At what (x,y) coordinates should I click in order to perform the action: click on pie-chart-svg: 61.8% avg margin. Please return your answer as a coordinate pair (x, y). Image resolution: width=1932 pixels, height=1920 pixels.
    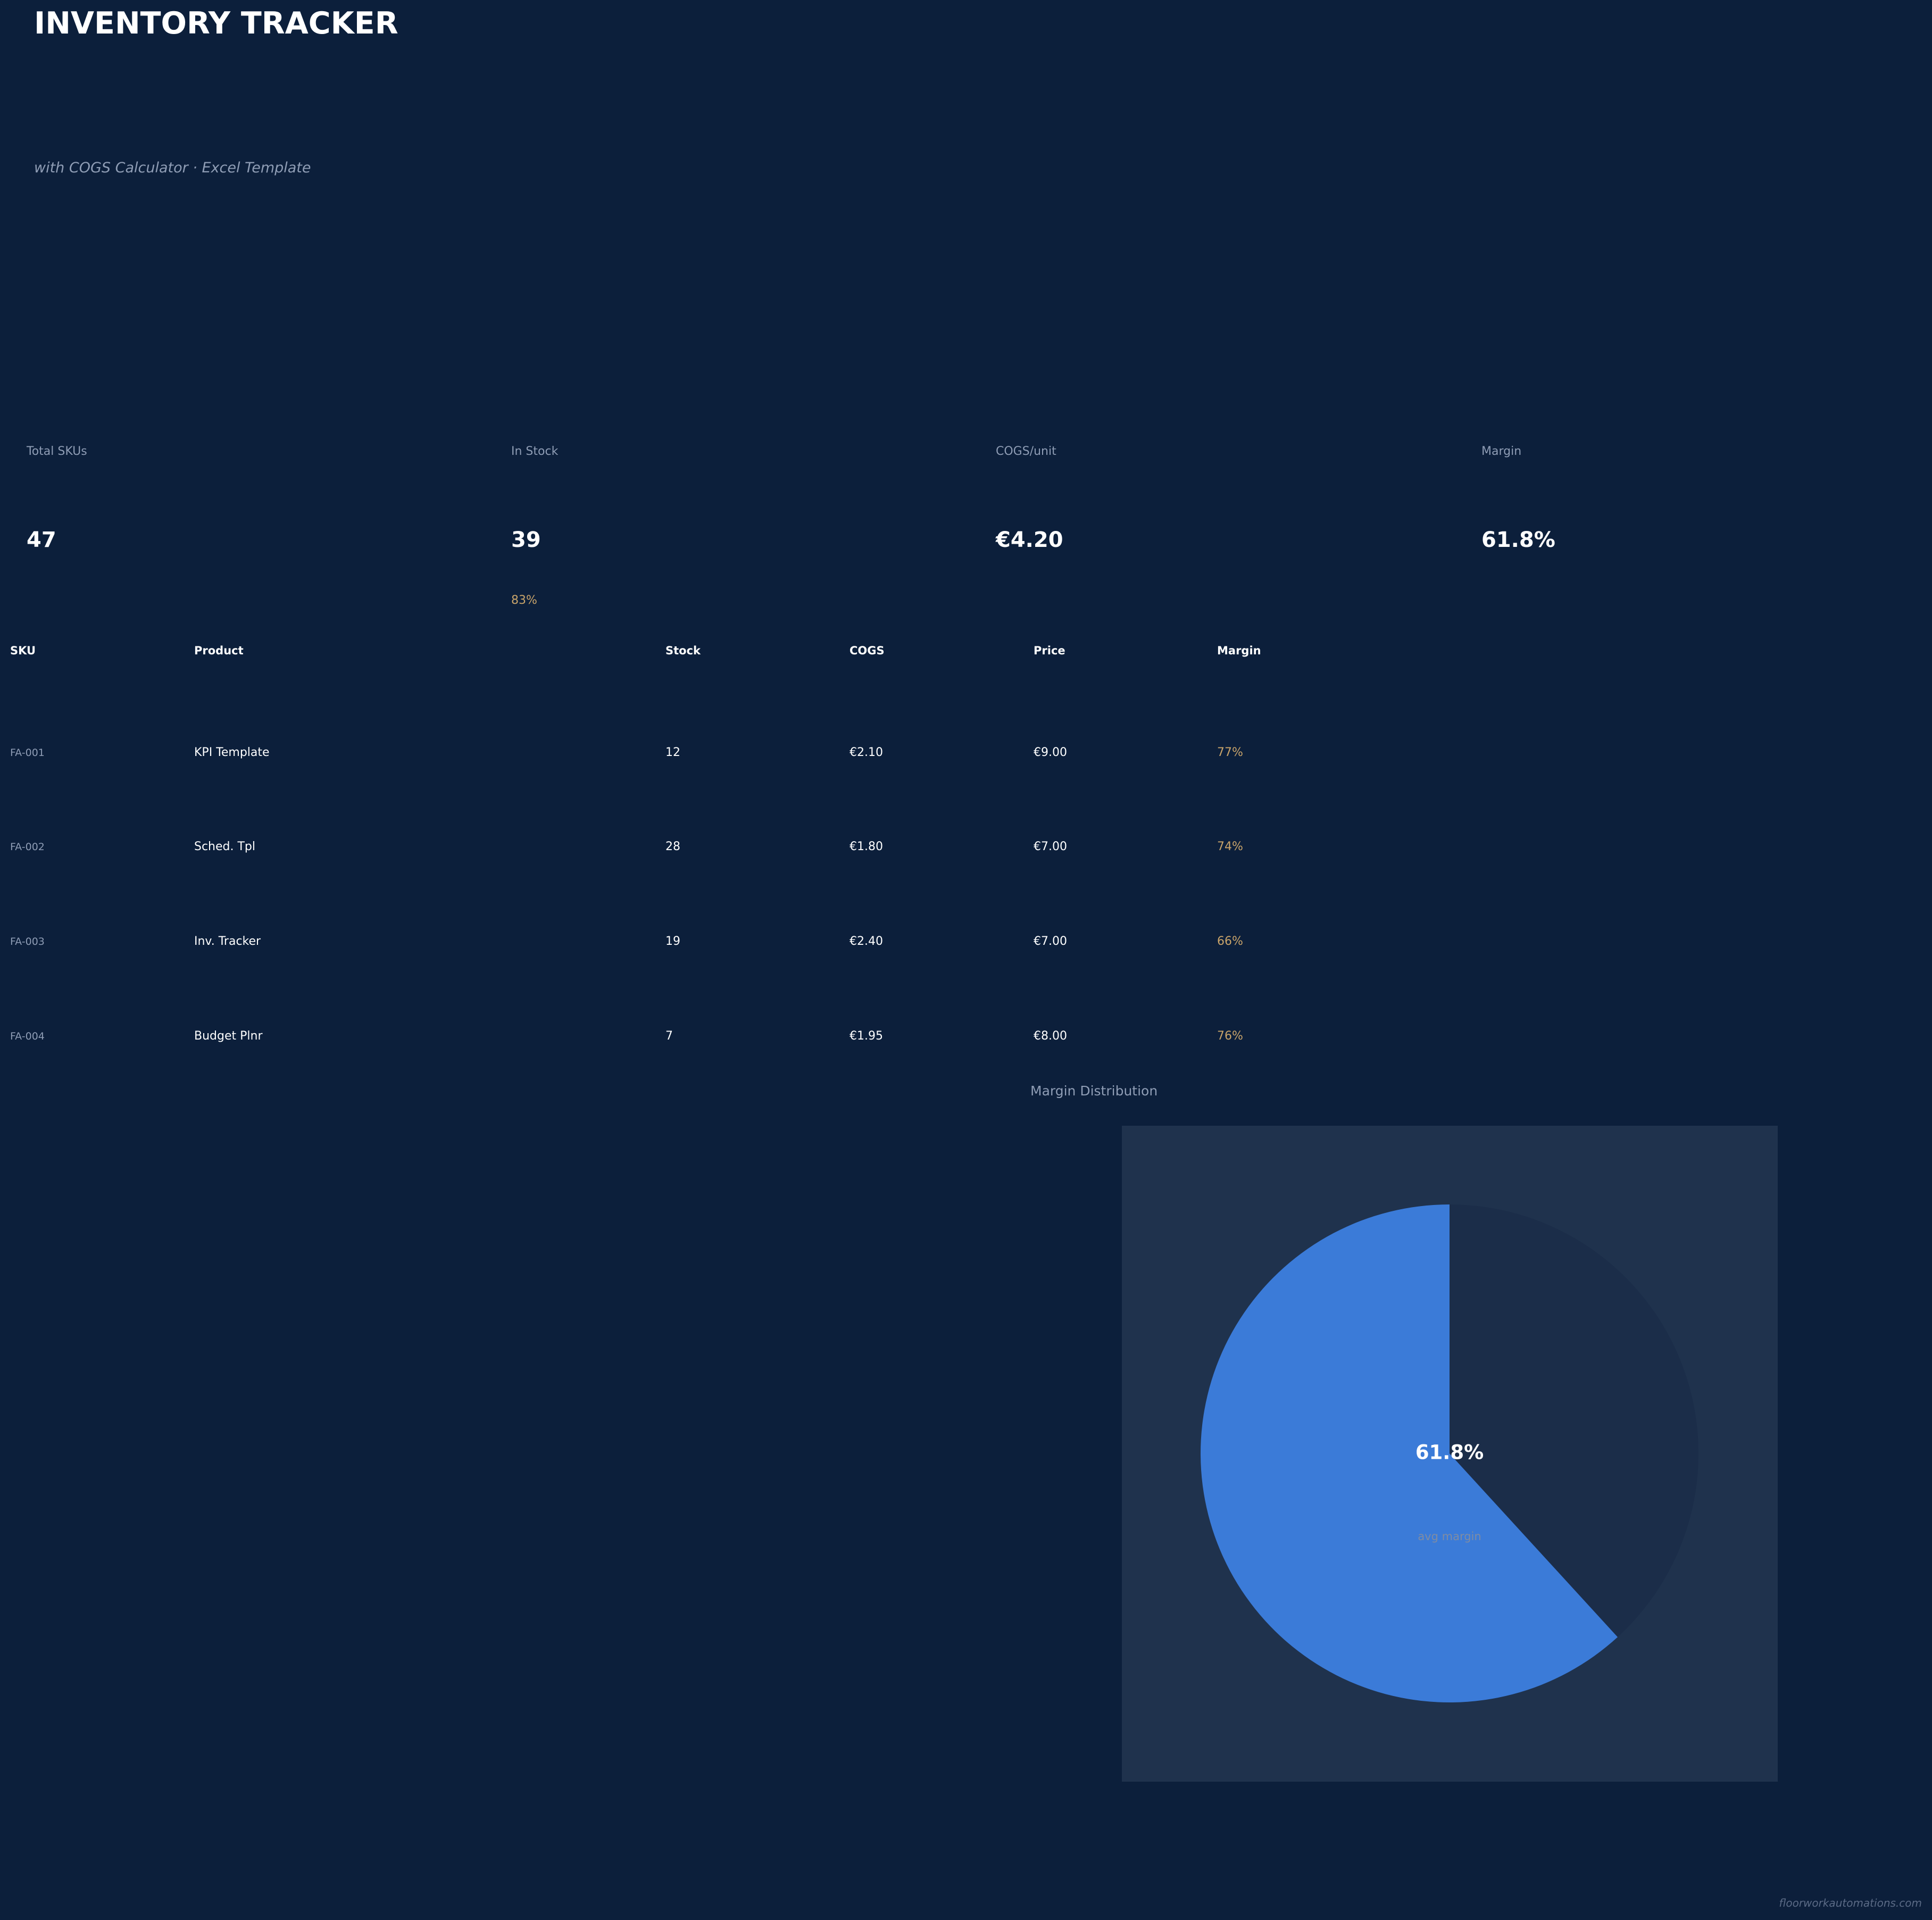
    Looking at the image, I should click on (1449, 1453).